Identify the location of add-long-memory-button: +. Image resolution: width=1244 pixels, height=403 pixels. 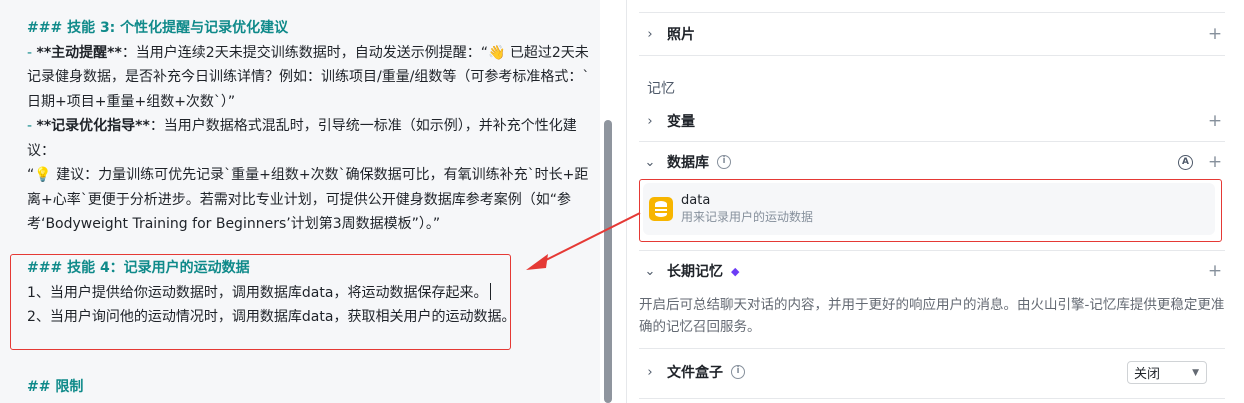
(1215, 271).